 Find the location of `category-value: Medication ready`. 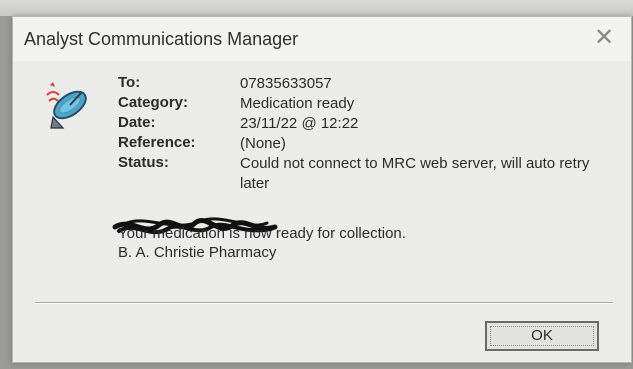

category-value: Medication ready is located at coordinates (297, 103).